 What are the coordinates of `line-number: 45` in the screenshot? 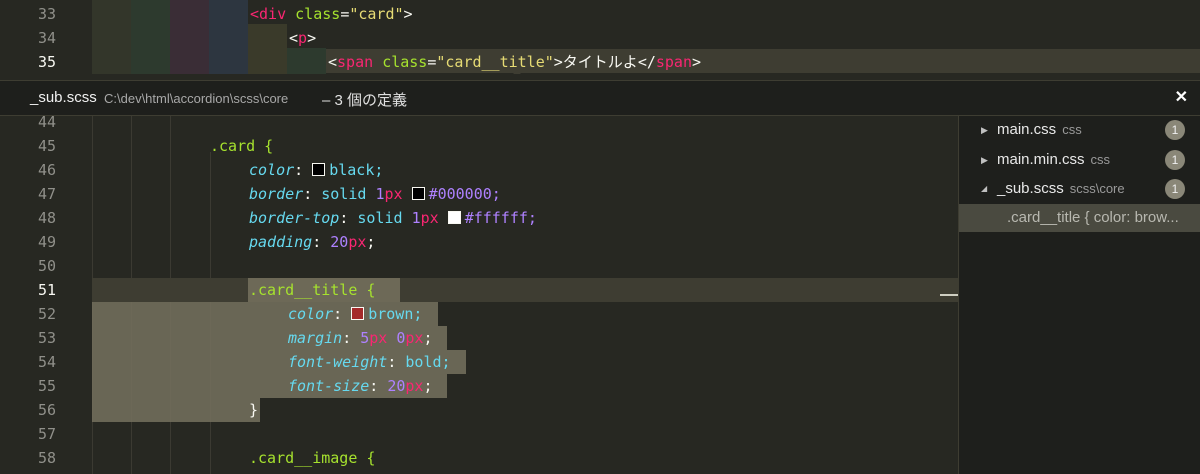 It's located at (46, 146).